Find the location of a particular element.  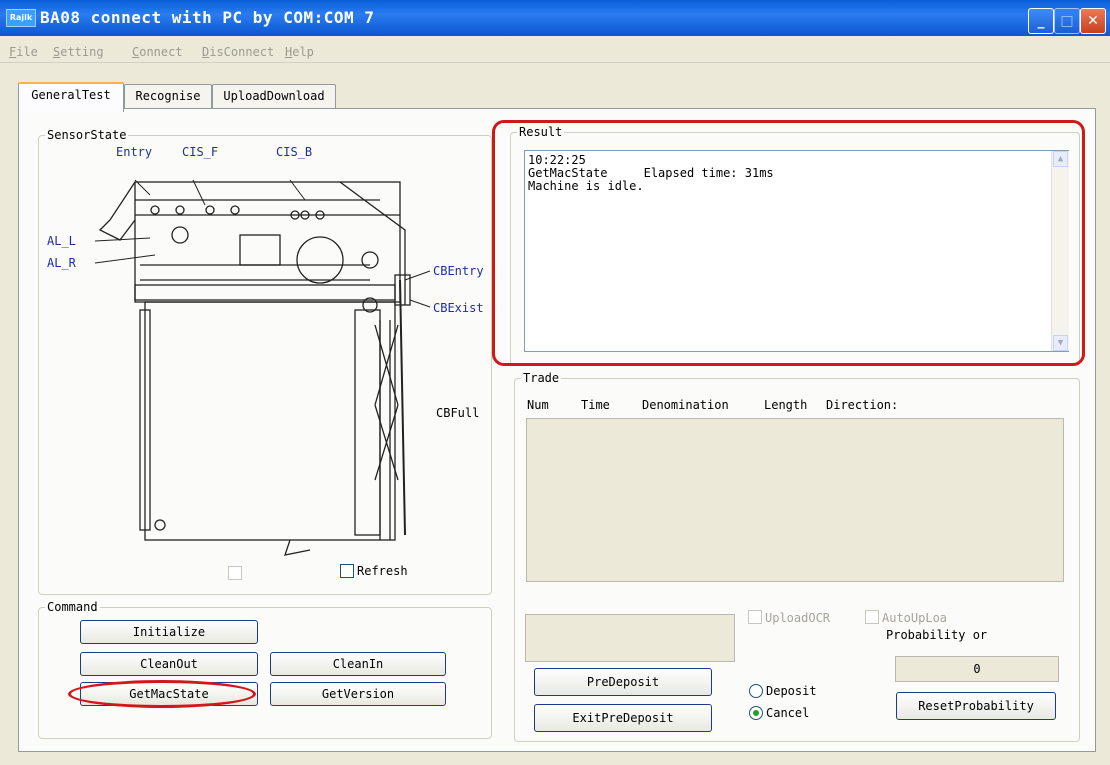

refresh-checkbox is located at coordinates (347, 571).